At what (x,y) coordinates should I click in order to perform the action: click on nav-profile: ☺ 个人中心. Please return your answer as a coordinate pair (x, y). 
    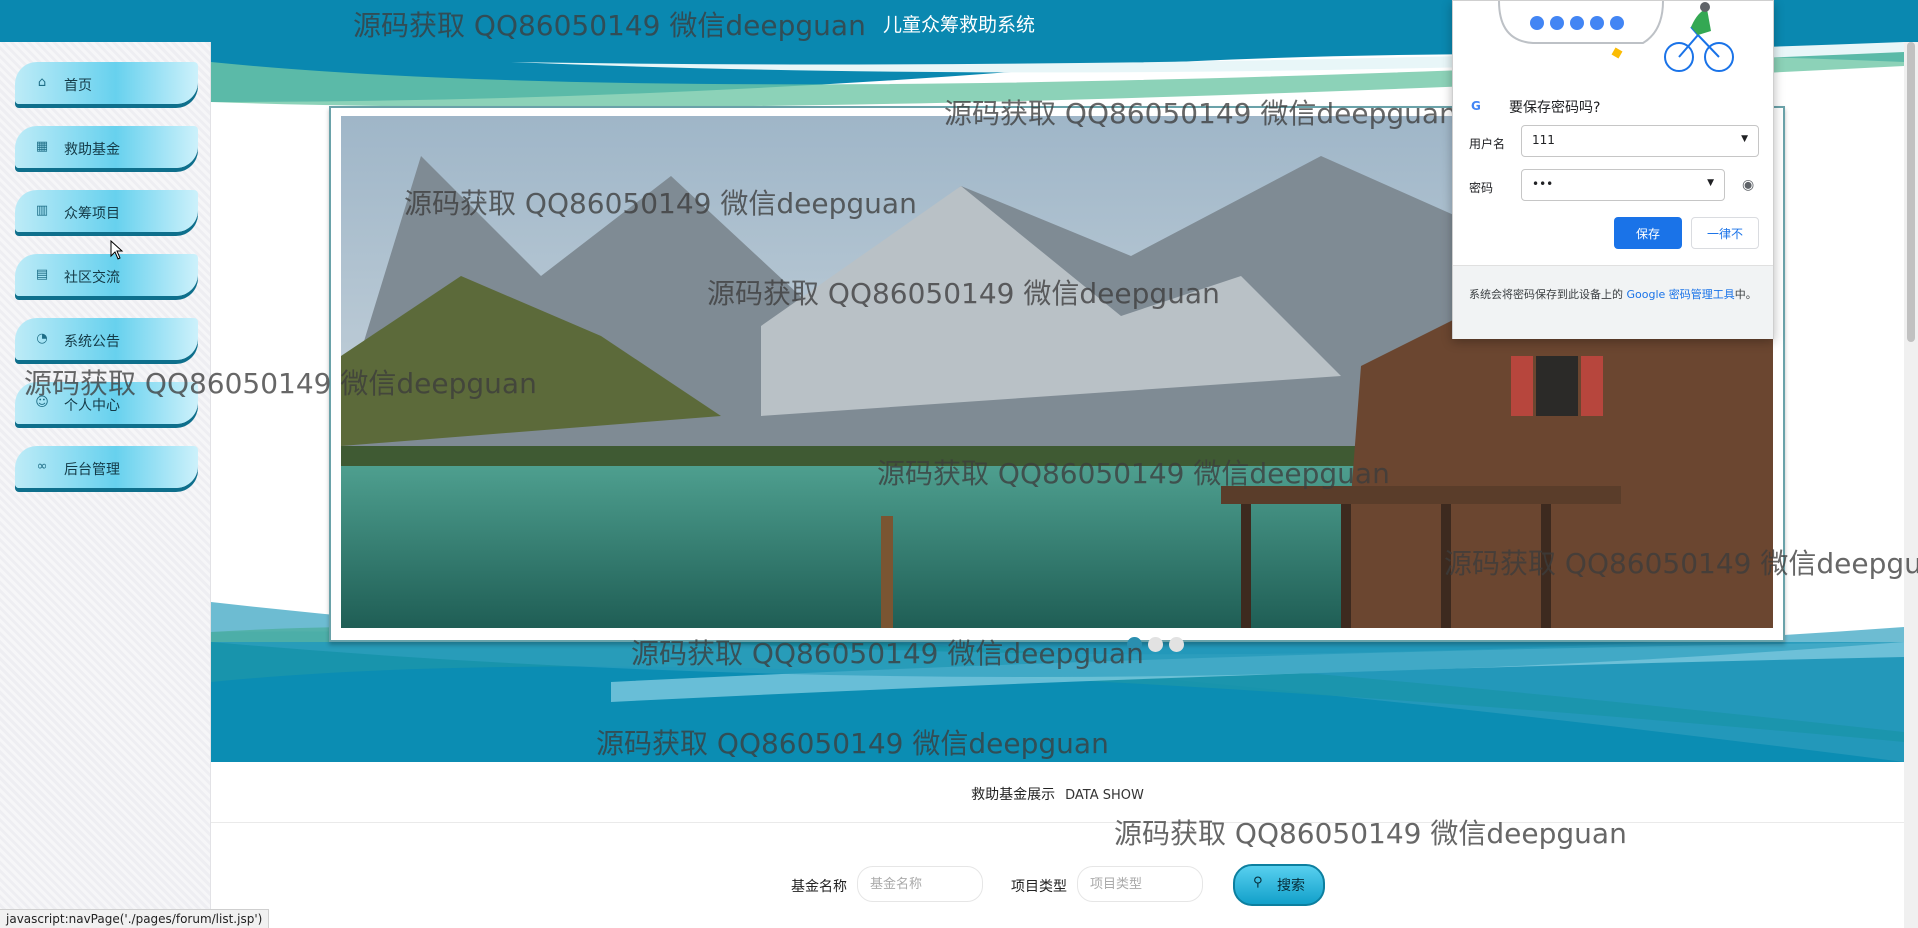
    Looking at the image, I should click on (106, 403).